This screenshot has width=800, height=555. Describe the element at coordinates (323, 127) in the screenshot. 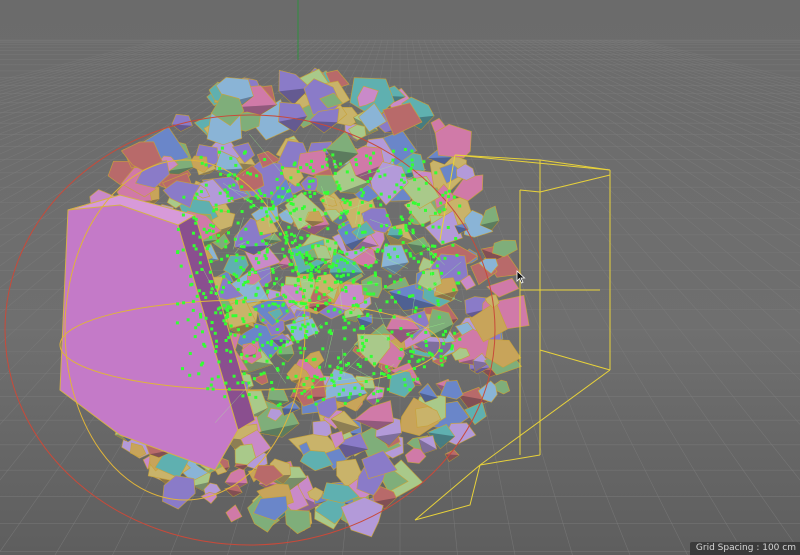

I see `fragment-shadow` at that location.